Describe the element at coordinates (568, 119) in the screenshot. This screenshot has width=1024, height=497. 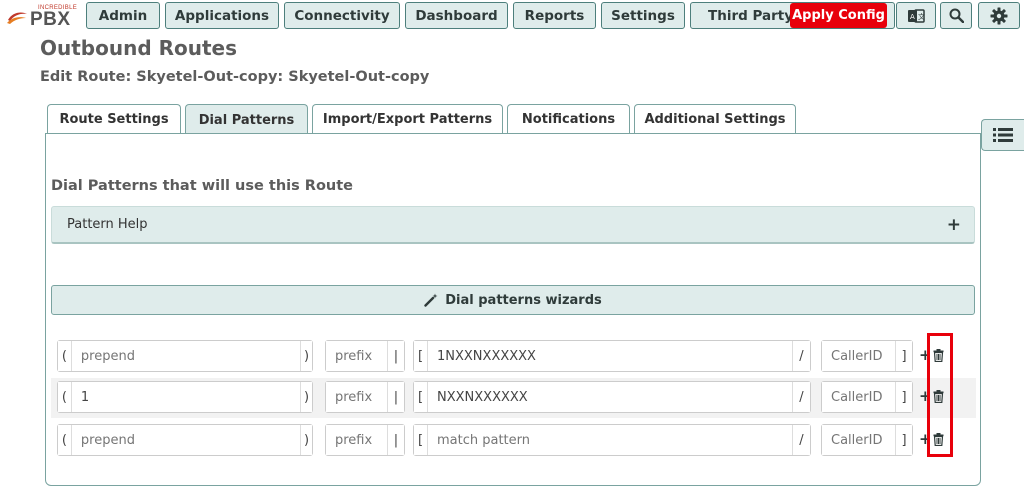
I see `tab-notifications: Notifications` at that location.